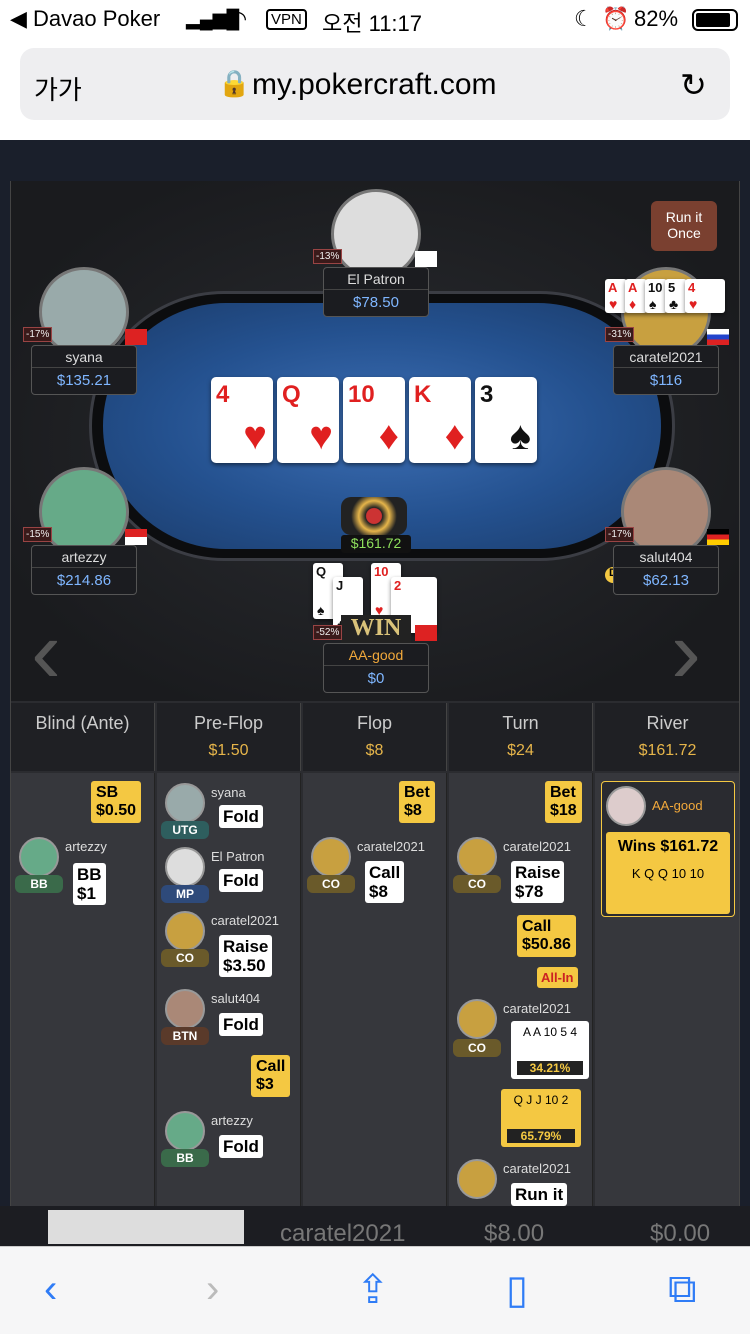 Image resolution: width=750 pixels, height=1334 pixels. Describe the element at coordinates (376, 668) in the screenshot. I see `player-plate: AA-good $0` at that location.